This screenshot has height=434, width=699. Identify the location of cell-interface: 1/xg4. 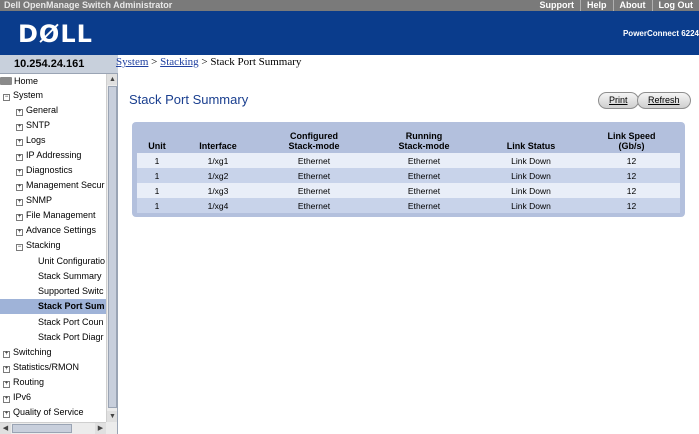
(218, 205).